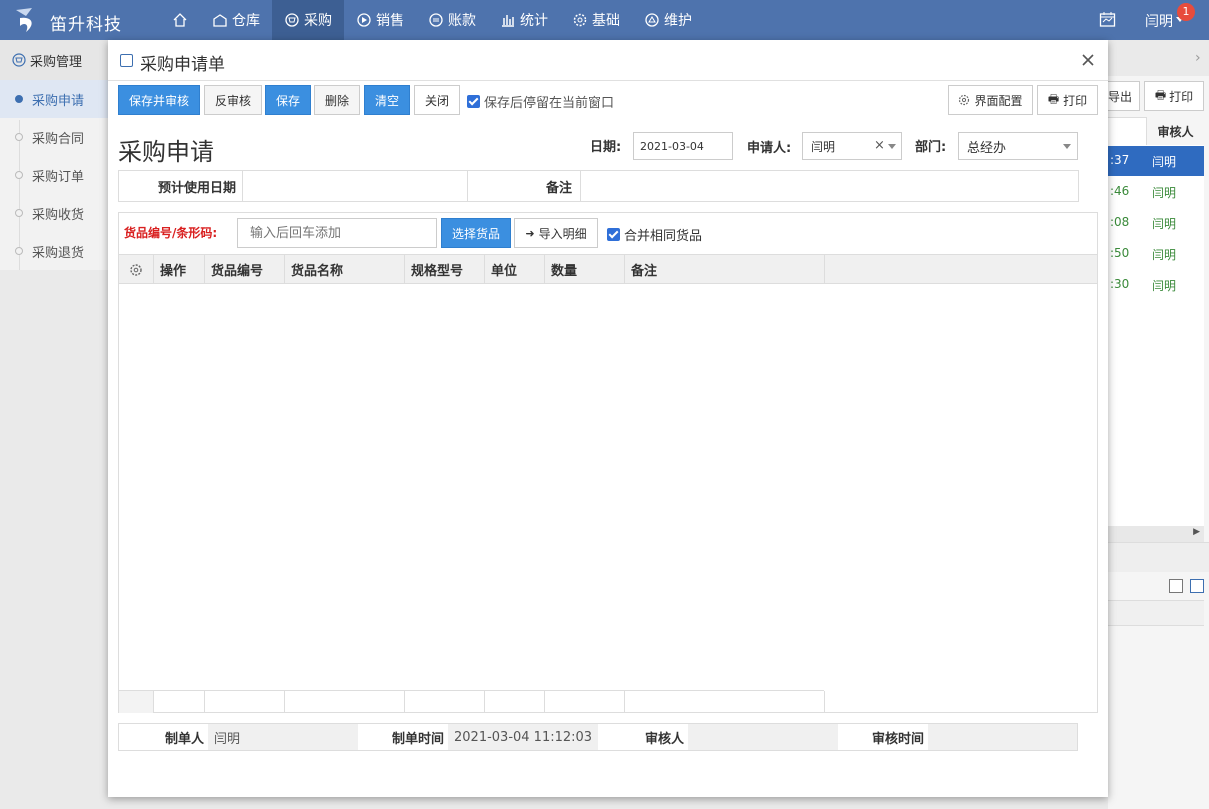  What do you see at coordinates (184, 739) in the screenshot?
I see `creator-label: 制单人` at bounding box center [184, 739].